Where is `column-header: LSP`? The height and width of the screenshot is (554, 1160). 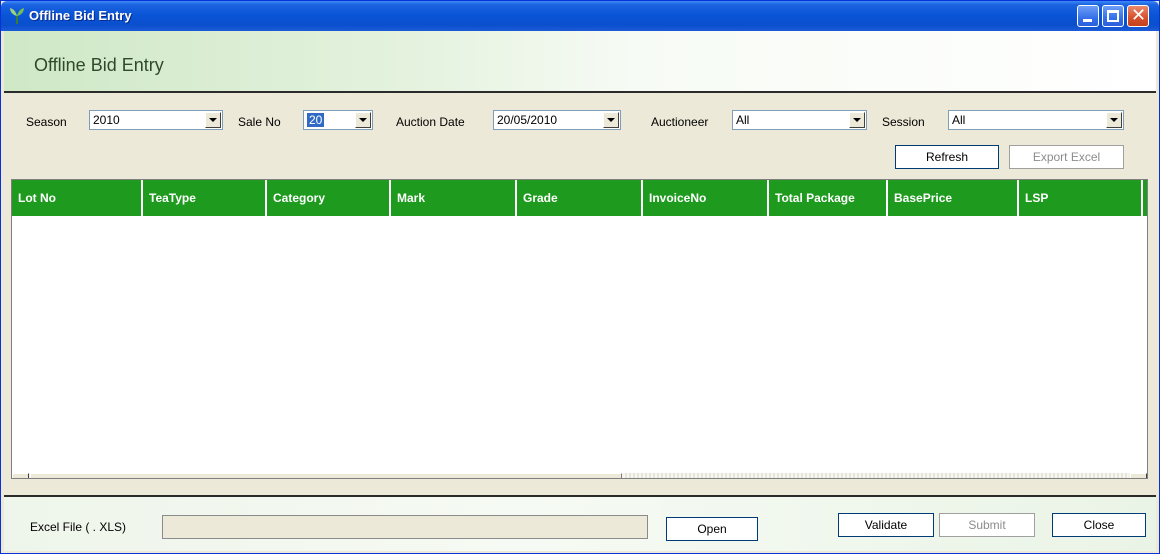 column-header: LSP is located at coordinates (1081, 198).